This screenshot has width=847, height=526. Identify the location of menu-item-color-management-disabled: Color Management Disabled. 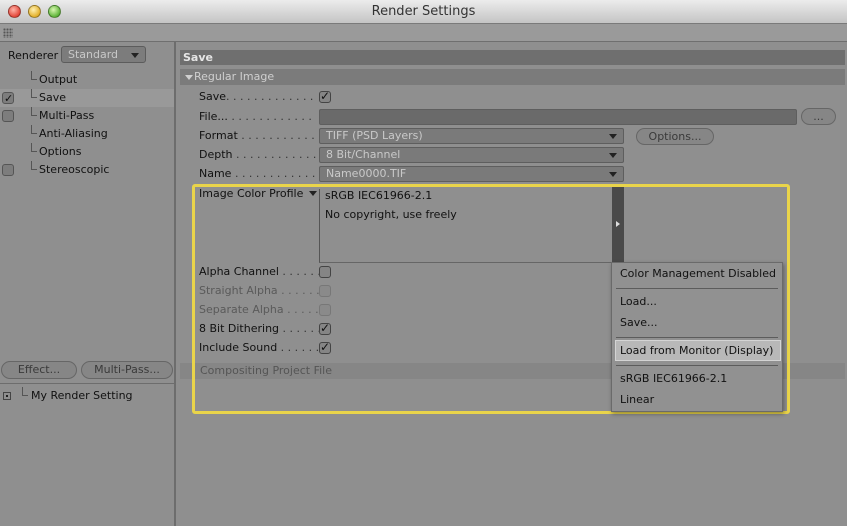
(698, 274).